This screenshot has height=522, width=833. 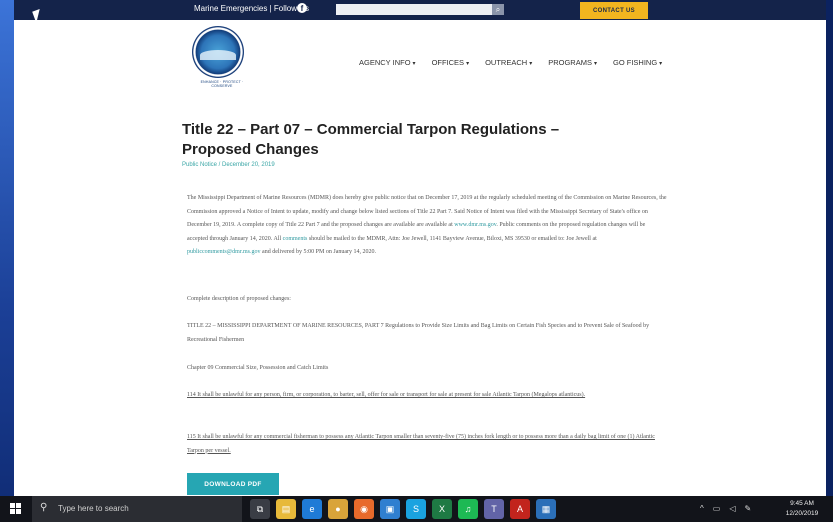 What do you see at coordinates (228, 165) in the screenshot?
I see `post-meta: Public Notice / December 20, 2019` at bounding box center [228, 165].